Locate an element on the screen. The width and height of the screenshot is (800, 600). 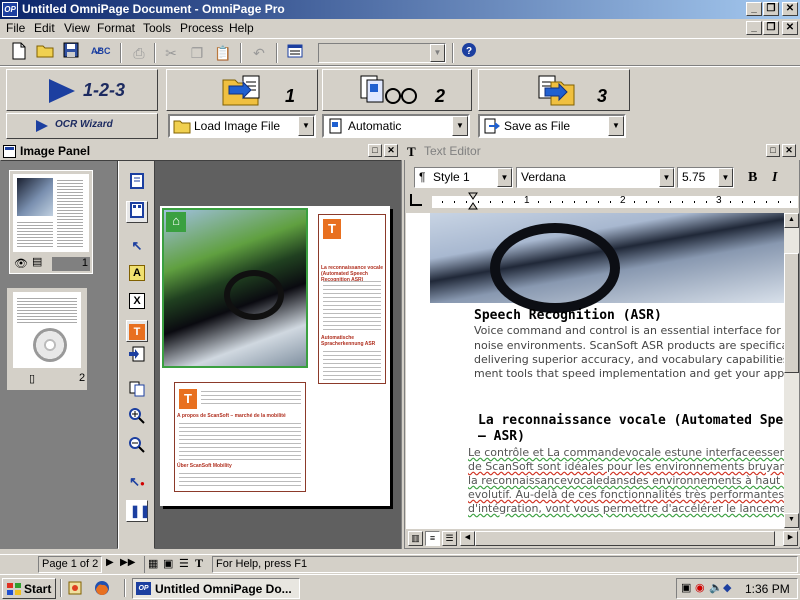
grid-view-icon: ▦ is located at coordinates (153, 563).